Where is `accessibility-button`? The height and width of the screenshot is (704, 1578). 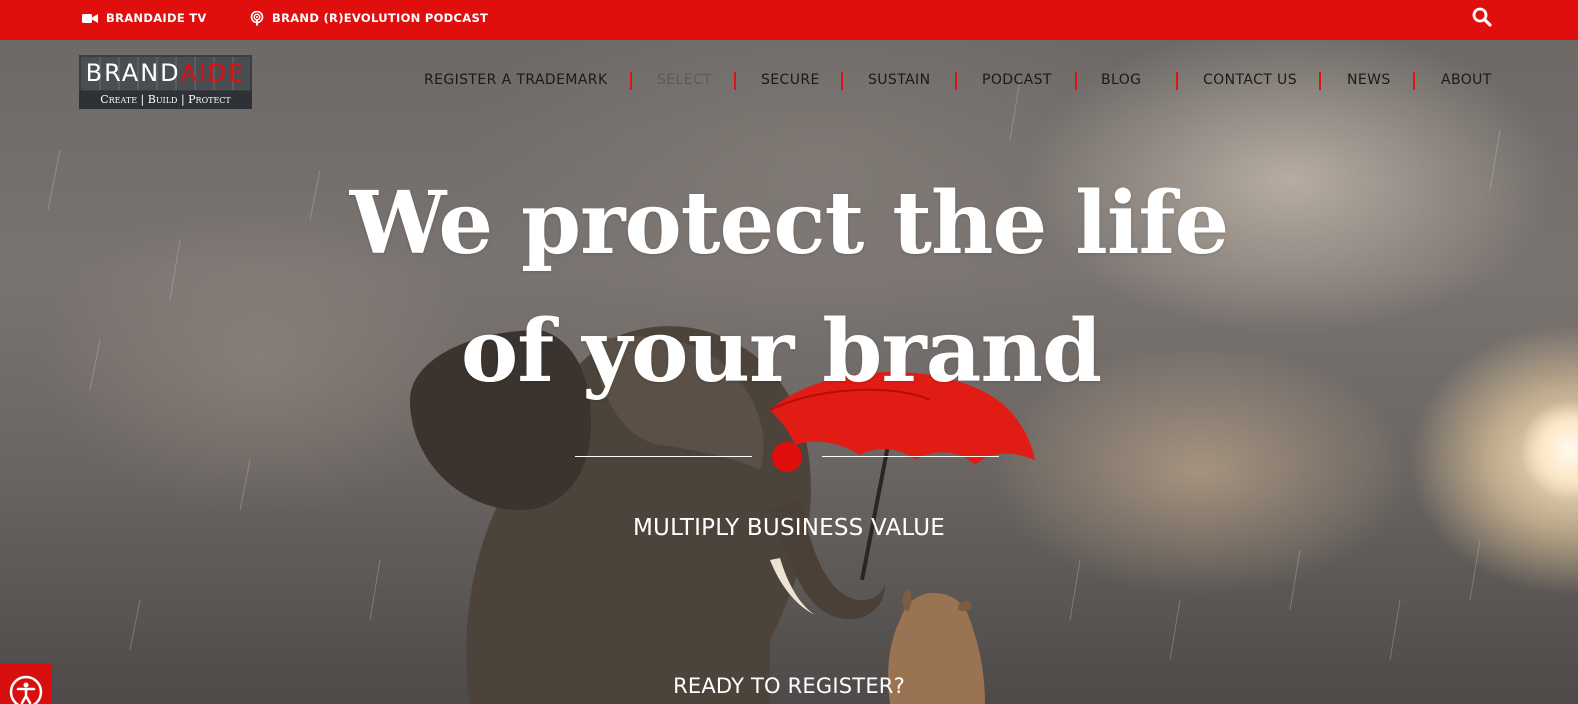 accessibility-button is located at coordinates (26, 683).